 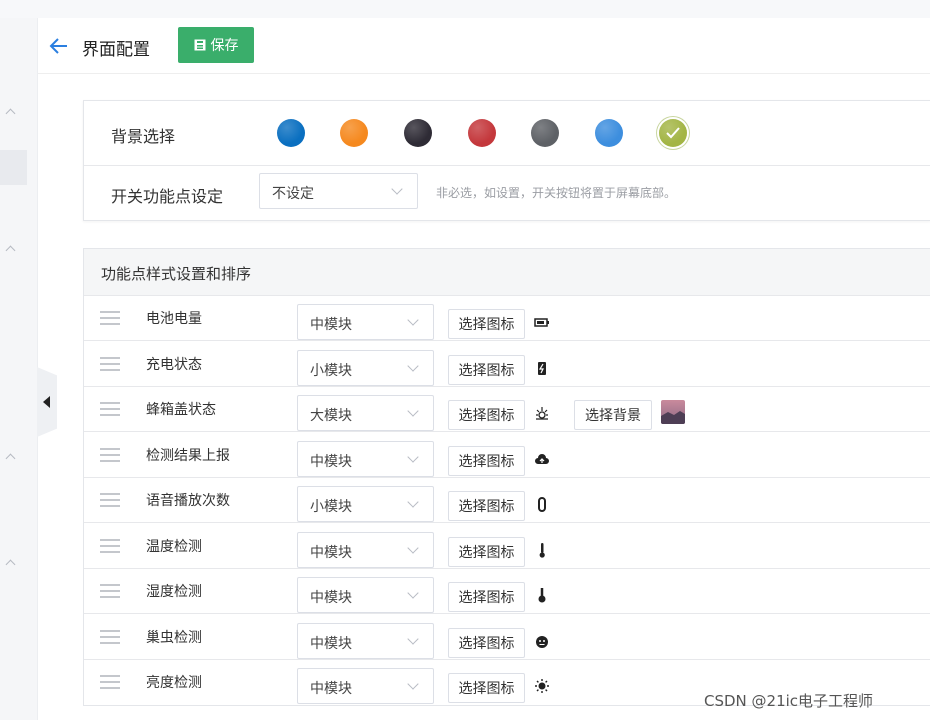 I want to click on sun-icon, so click(x=542, y=686).